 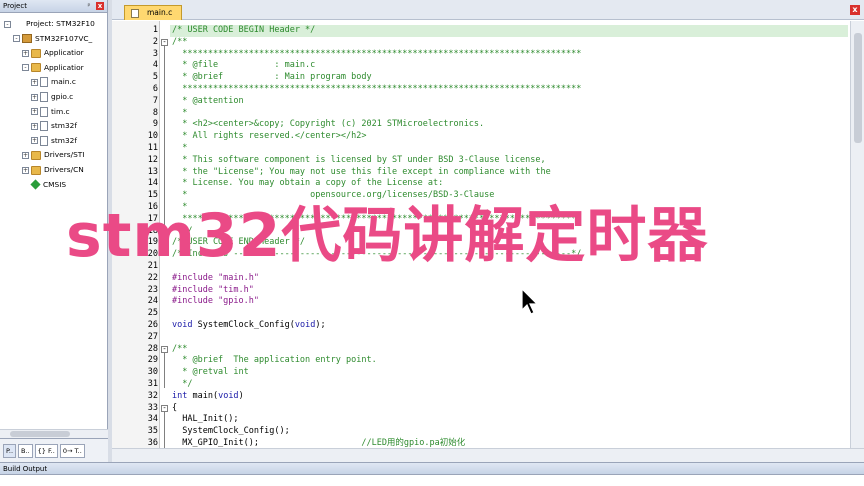 What do you see at coordinates (152, 171) in the screenshot?
I see `line-number: 13` at bounding box center [152, 171].